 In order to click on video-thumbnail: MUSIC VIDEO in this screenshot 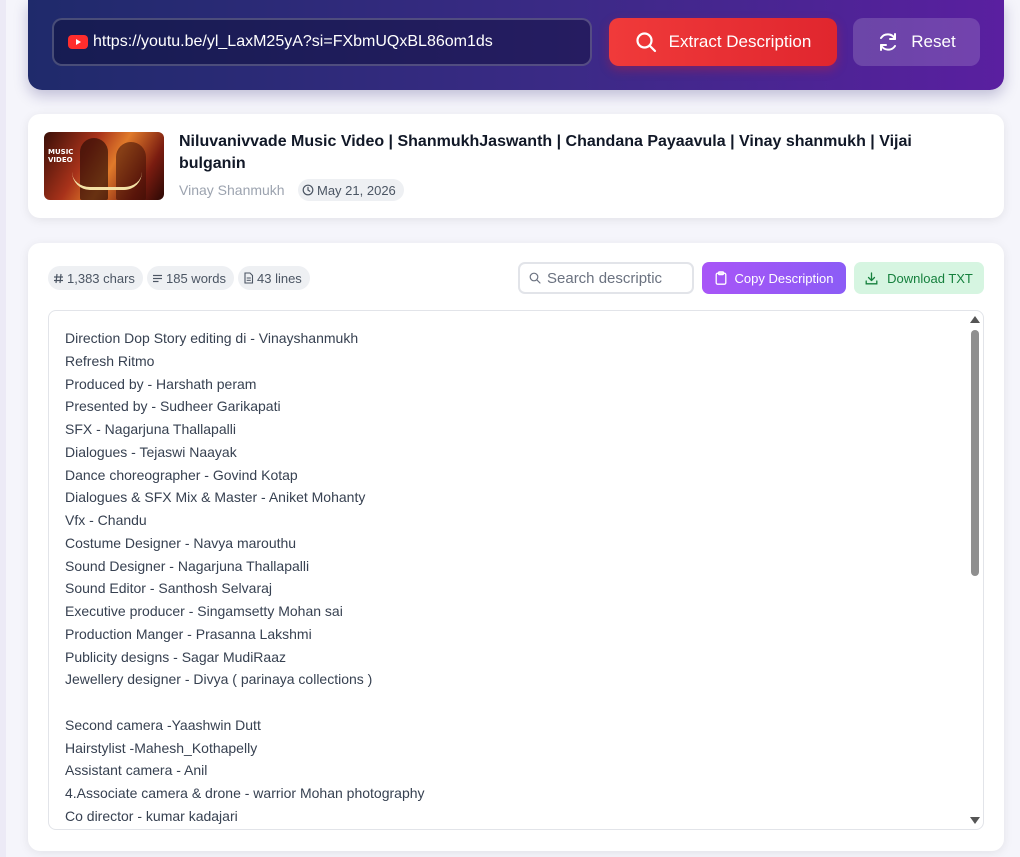, I will do `click(104, 166)`.